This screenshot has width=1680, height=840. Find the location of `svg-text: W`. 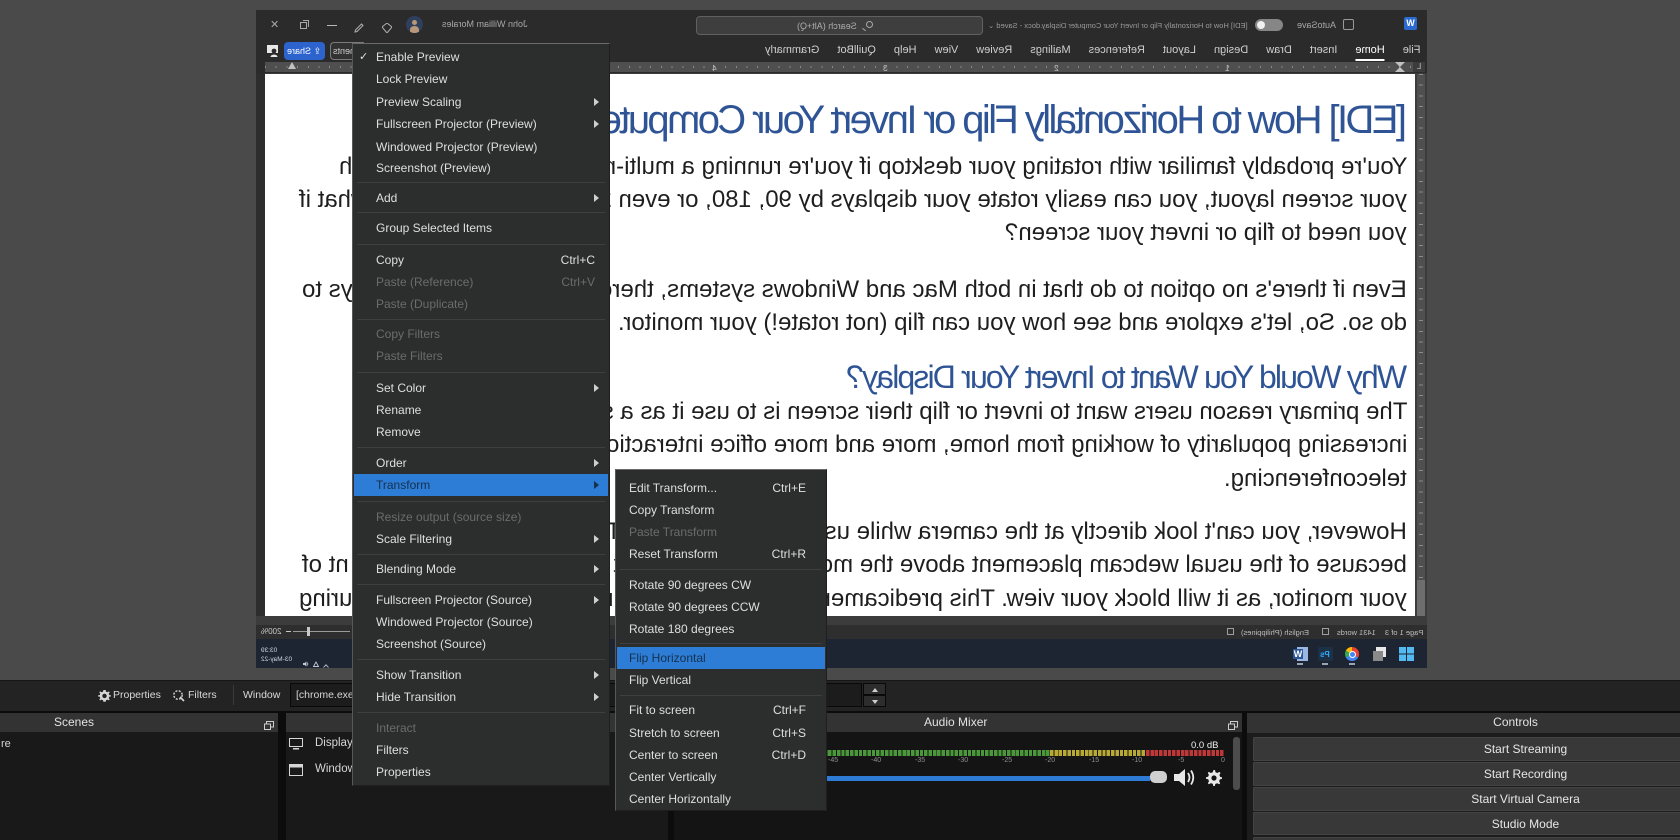

svg-text: W is located at coordinates (1298, 654).